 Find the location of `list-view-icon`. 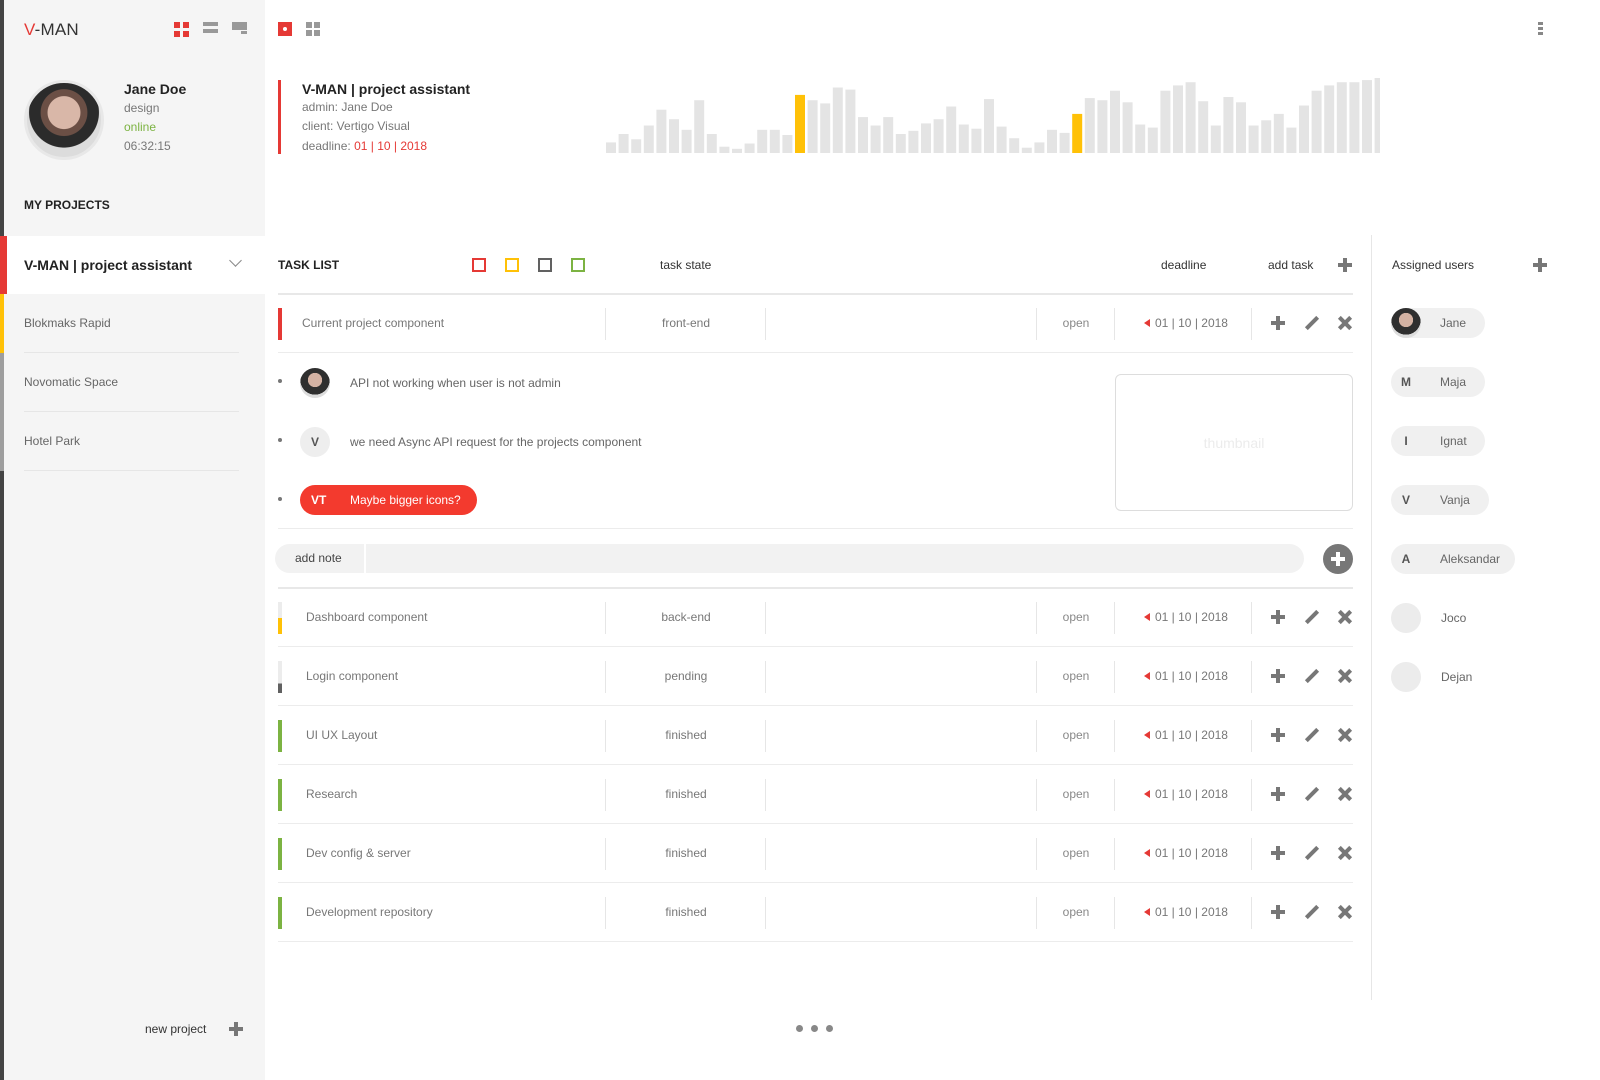

list-view-icon is located at coordinates (210, 29).